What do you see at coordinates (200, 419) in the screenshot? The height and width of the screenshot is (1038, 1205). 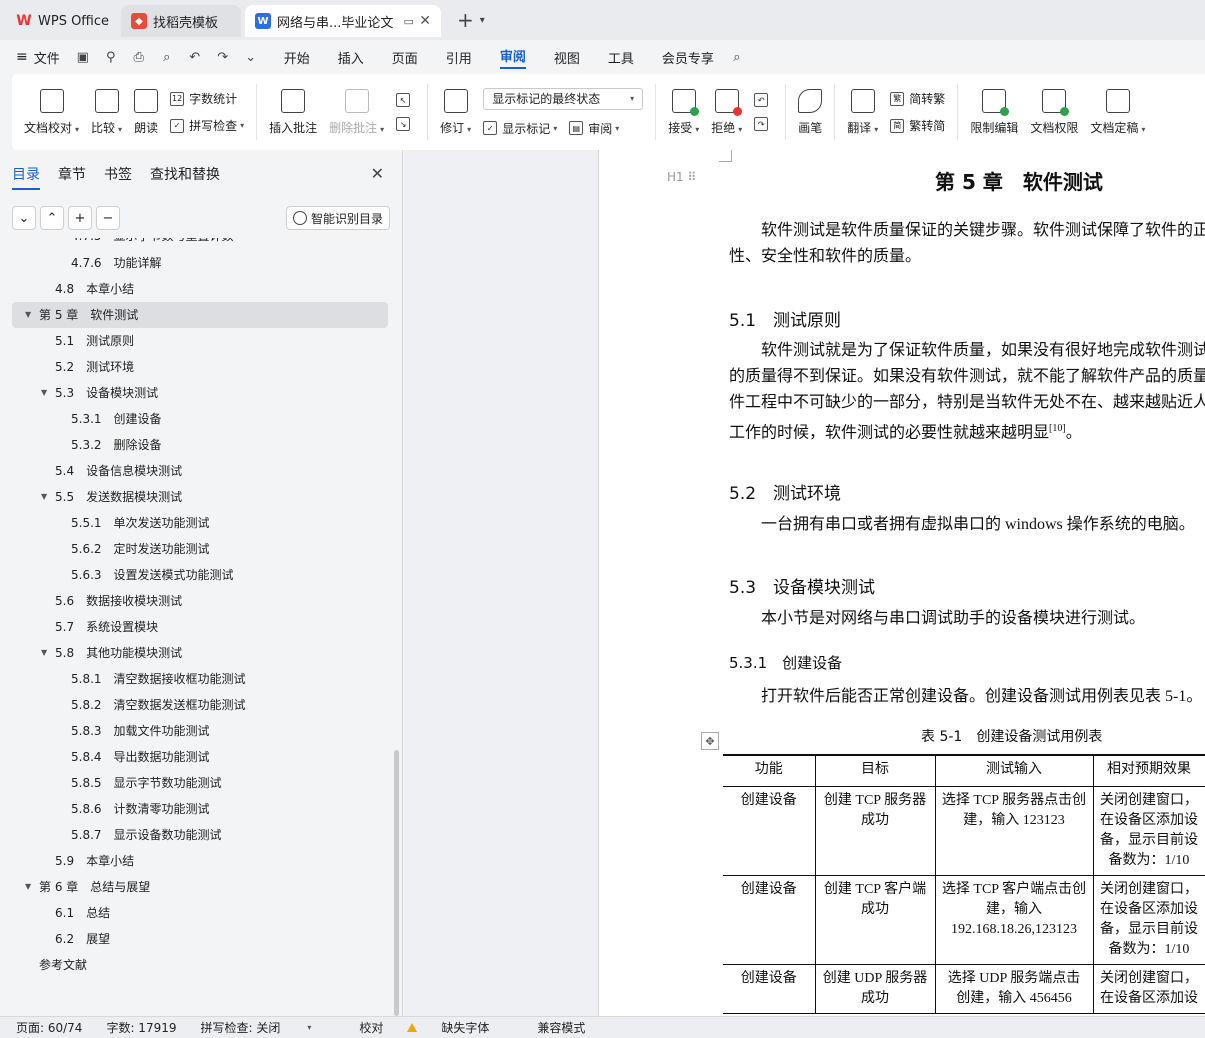 I see `toc-item: 5.3.1 创建设备` at bounding box center [200, 419].